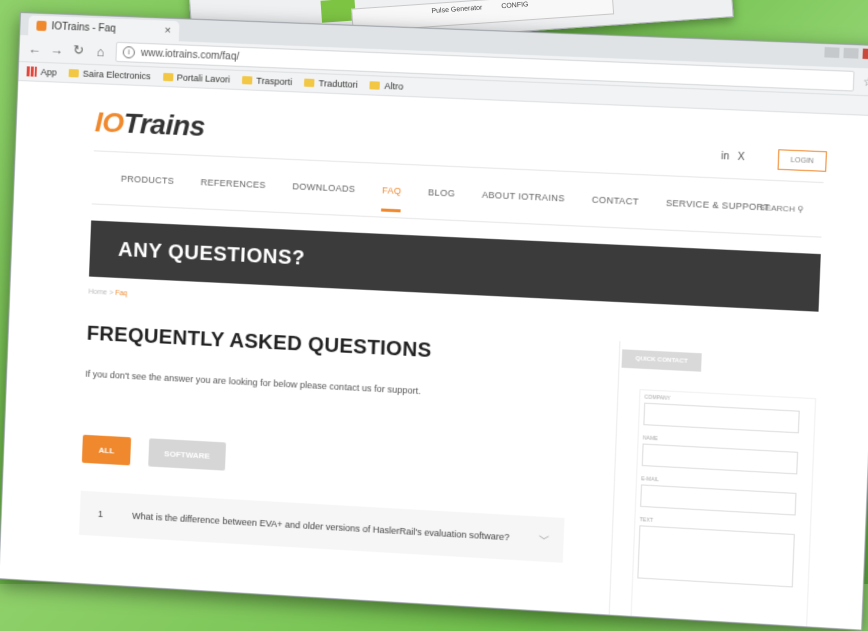 The height and width of the screenshot is (631, 868). I want to click on bookmark-altro: Altro, so click(386, 86).